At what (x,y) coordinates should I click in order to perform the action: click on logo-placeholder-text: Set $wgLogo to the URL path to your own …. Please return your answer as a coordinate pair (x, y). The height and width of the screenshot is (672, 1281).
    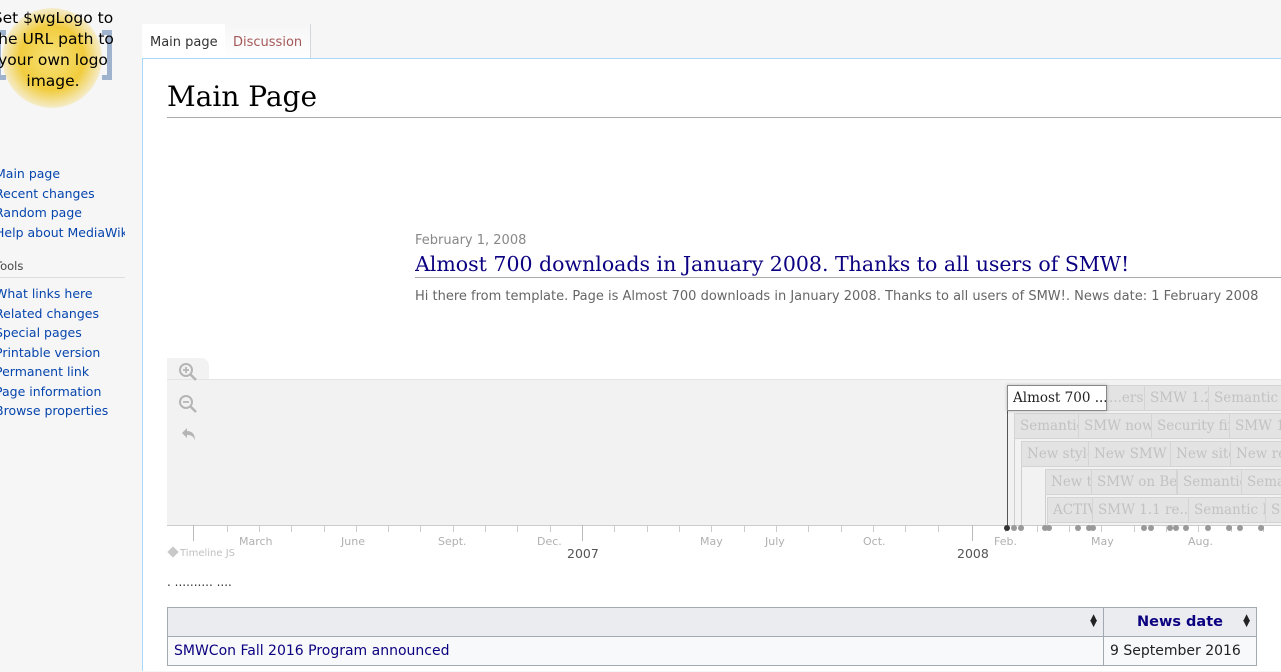
    Looking at the image, I should click on (57, 49).